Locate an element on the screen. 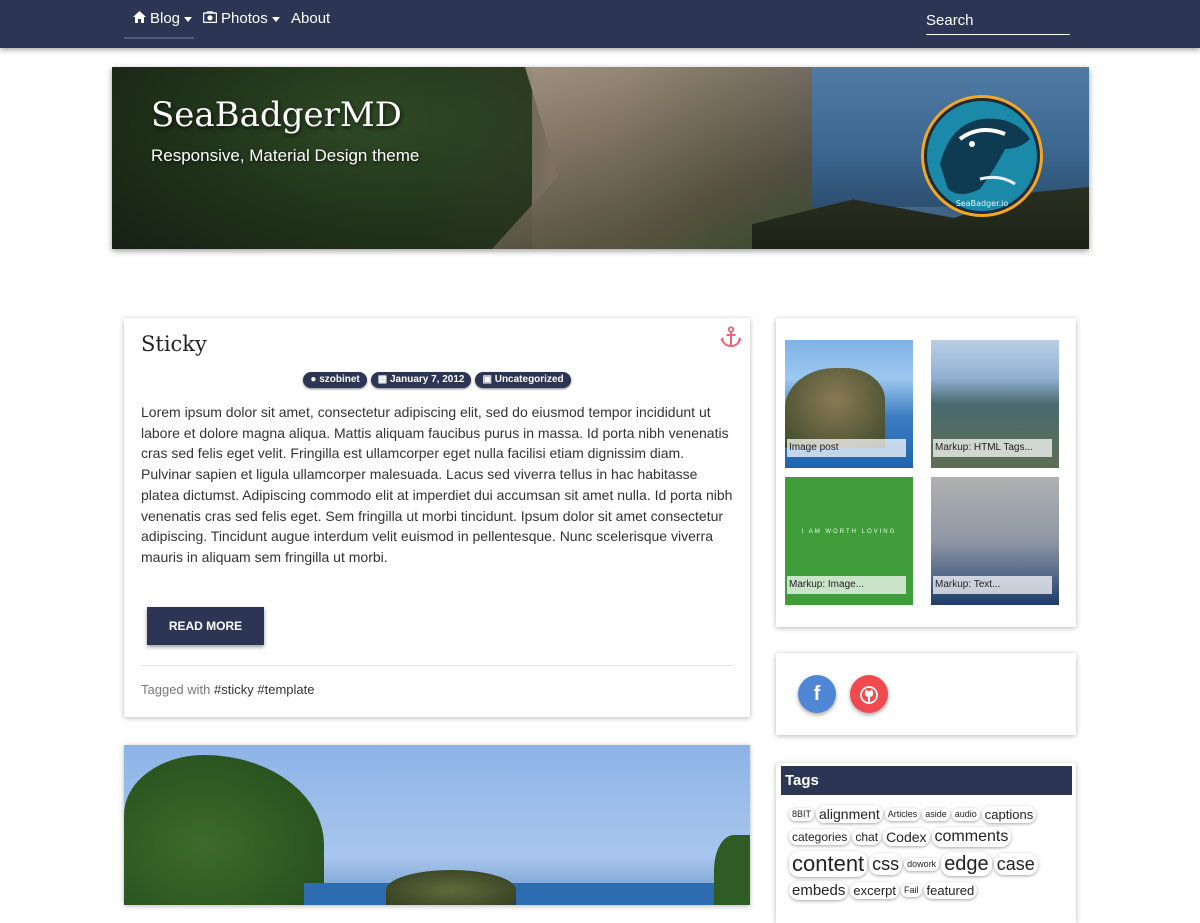 Image resolution: width=1200 pixels, height=923 pixels. nav-blog-menu: Blog is located at coordinates (163, 19).